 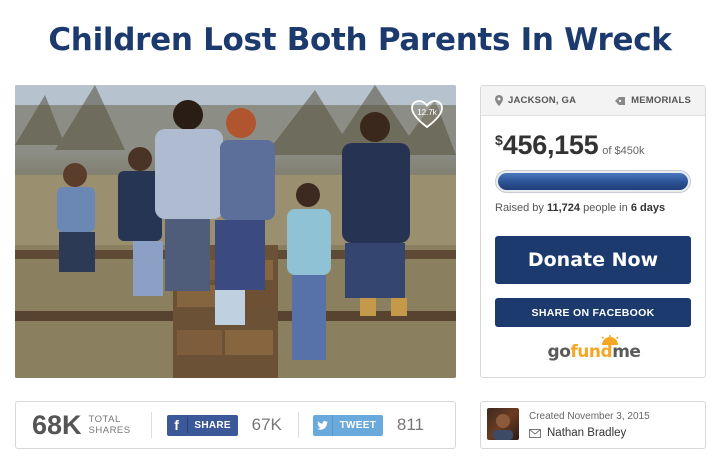 I want to click on facebook-icon: f, so click(x=177, y=425).